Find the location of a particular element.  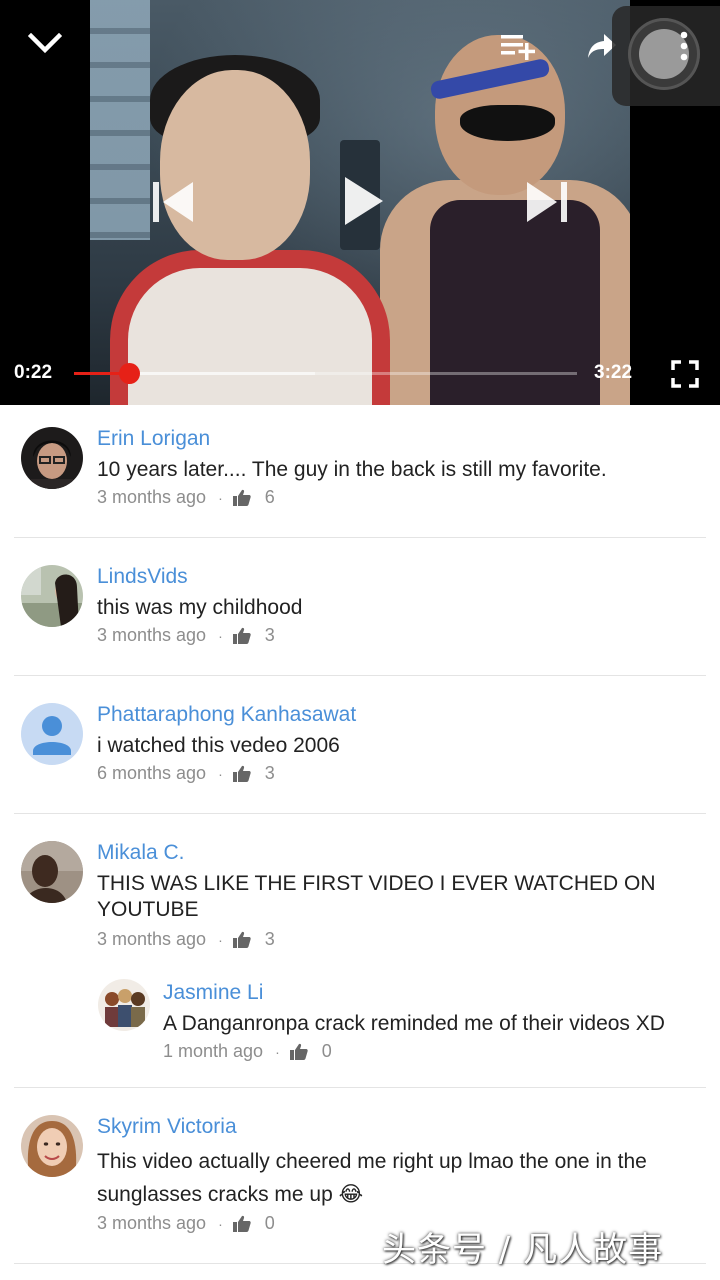

comment-meta: 3 months ago · 0 is located at coordinates (186, 1223).